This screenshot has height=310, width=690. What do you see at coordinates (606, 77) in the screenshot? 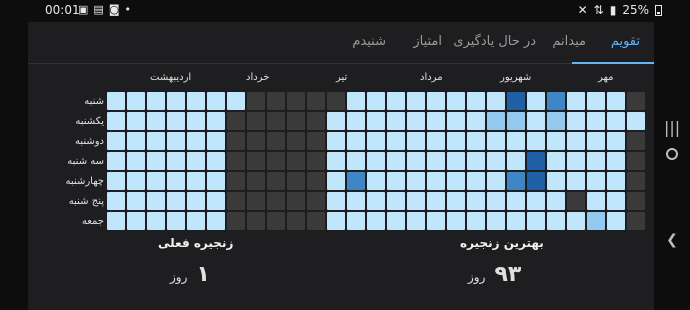
I see `month-label: مهر` at bounding box center [606, 77].